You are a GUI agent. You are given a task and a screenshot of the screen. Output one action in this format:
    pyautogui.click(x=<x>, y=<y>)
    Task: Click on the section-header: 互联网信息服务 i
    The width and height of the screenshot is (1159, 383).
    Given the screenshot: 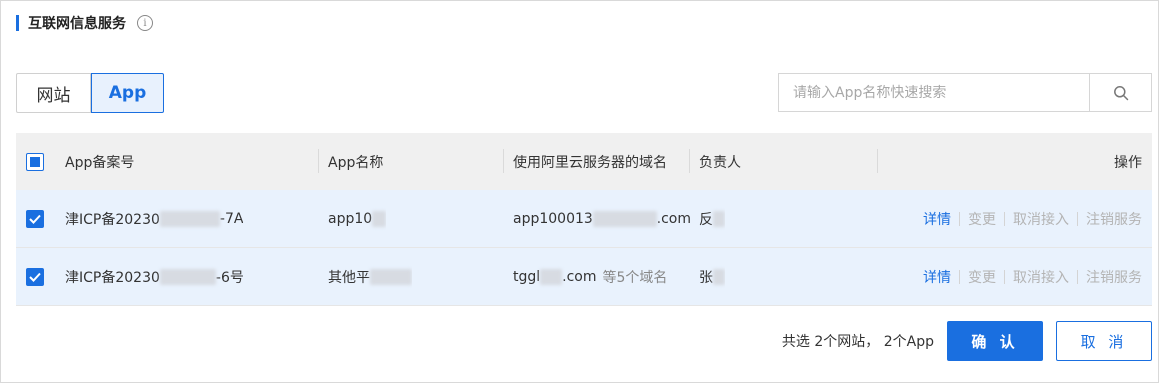 What is the action you would take?
    pyautogui.click(x=84, y=23)
    